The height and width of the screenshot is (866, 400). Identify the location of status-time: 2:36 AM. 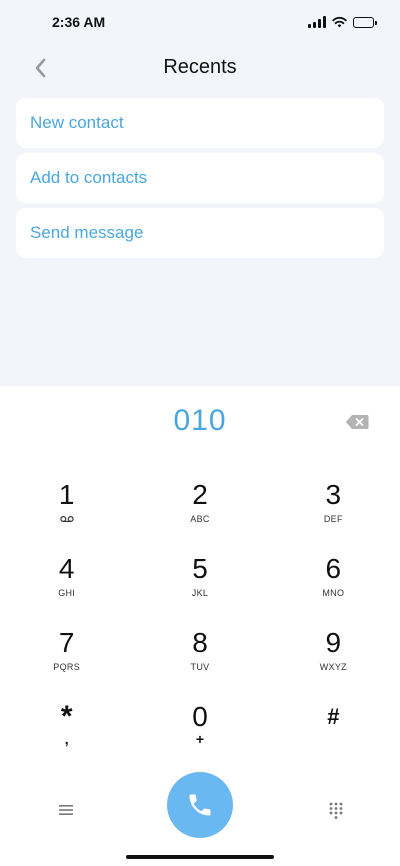
(79, 22).